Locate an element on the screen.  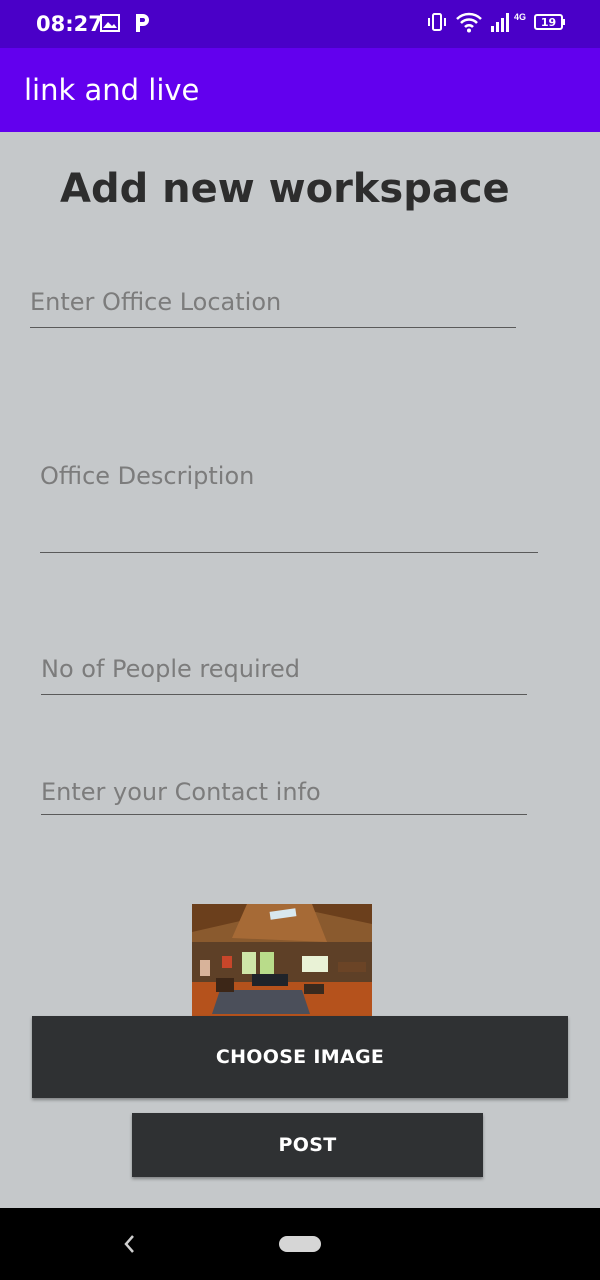
contact-field is located at coordinates (284, 796).